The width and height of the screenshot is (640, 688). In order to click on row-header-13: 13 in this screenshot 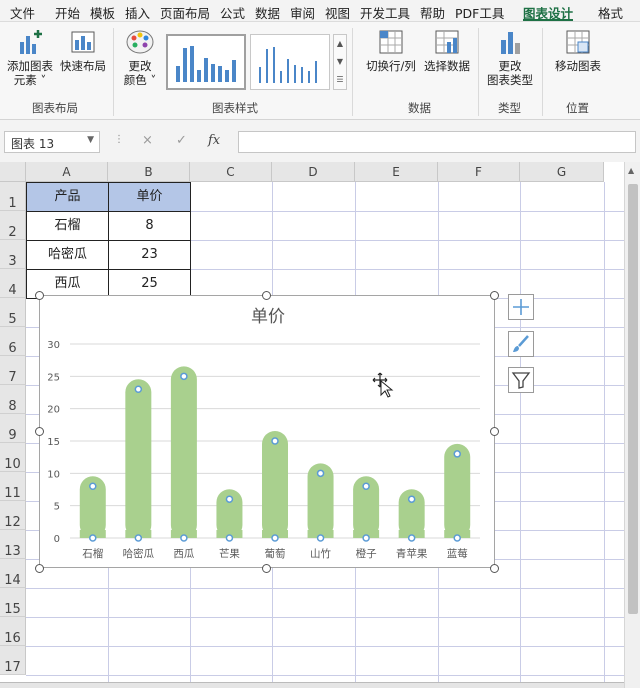, I will do `click(13, 544)`.